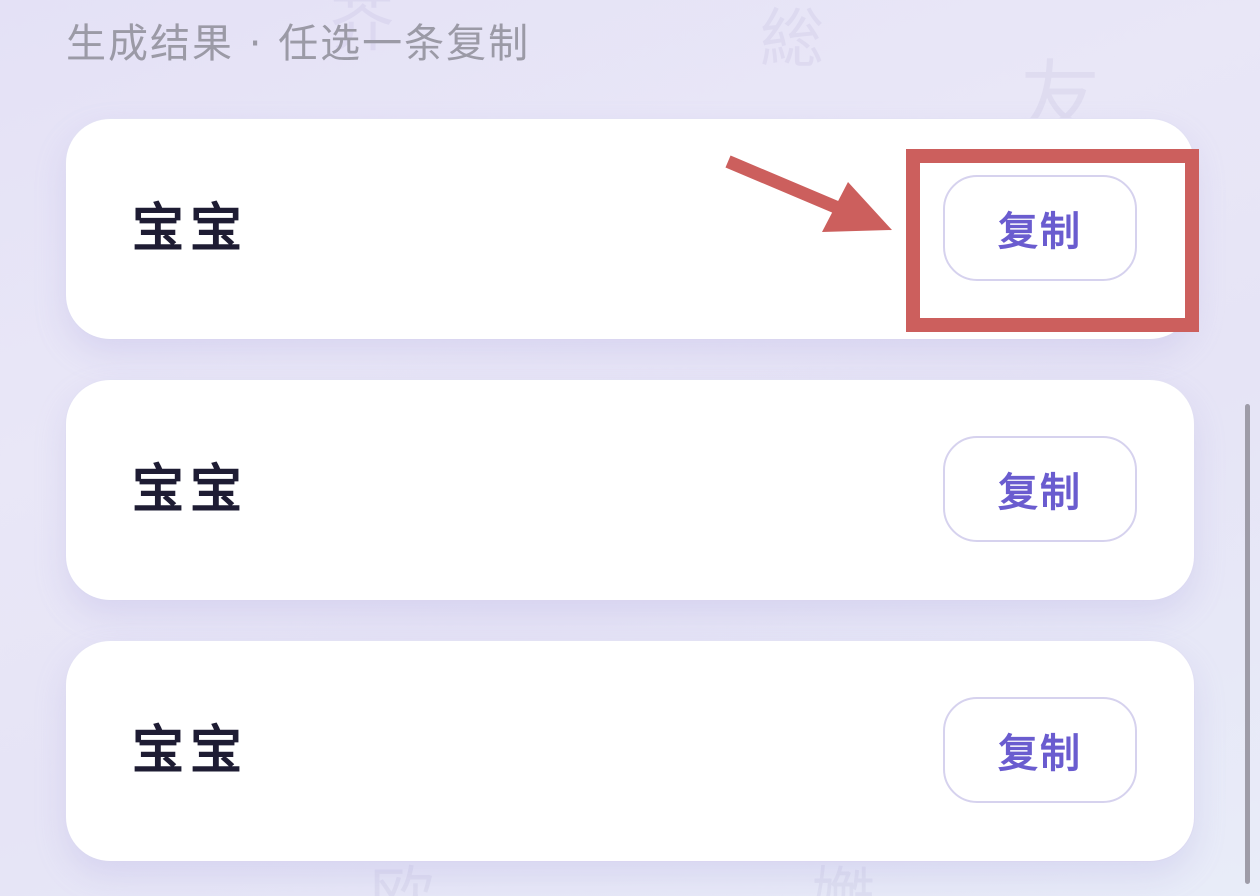 The image size is (1260, 896). Describe the element at coordinates (792, 40) in the screenshot. I see `background-watermark: 総` at that location.